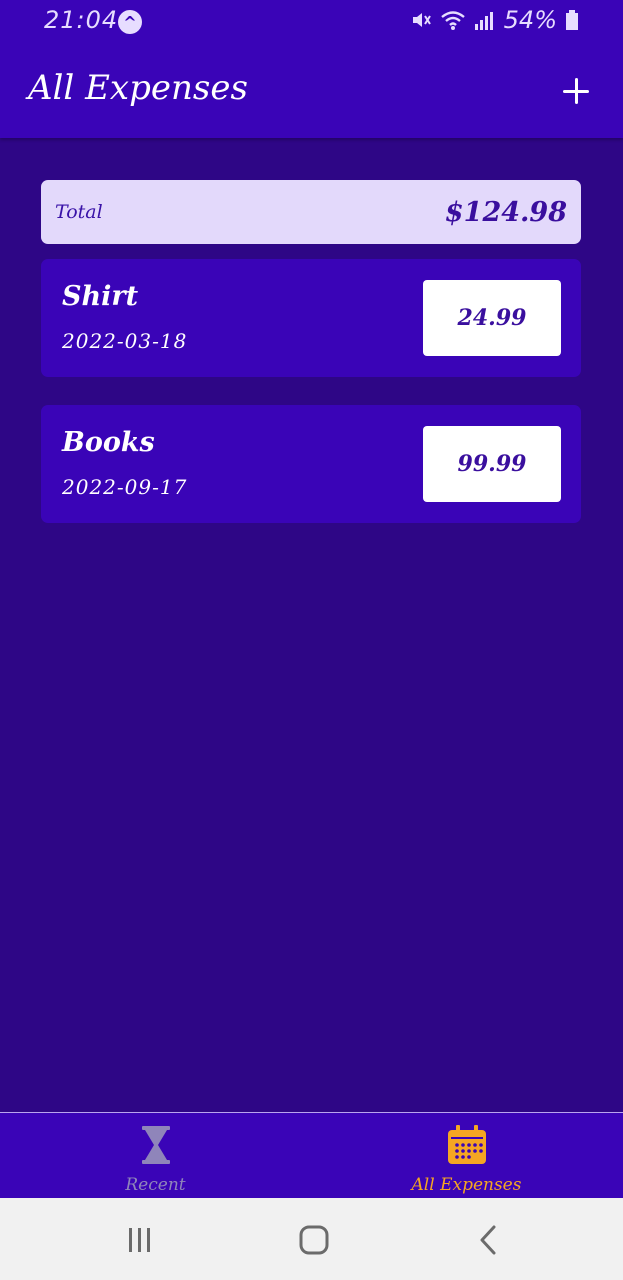  Describe the element at coordinates (125, 341) in the screenshot. I see `expense-date: 2022-03-18` at that location.